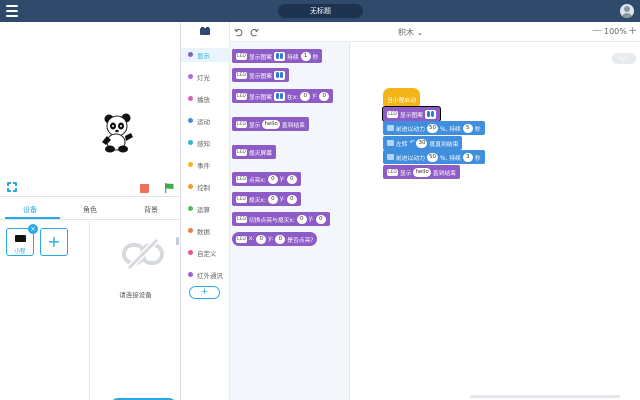 This screenshot has width=640, height=400. I want to click on category-list: 显示 灯光 播放 运动 感知 事件 控制 运算 数据 自定义 红外通讯 +, so click(205, 211).